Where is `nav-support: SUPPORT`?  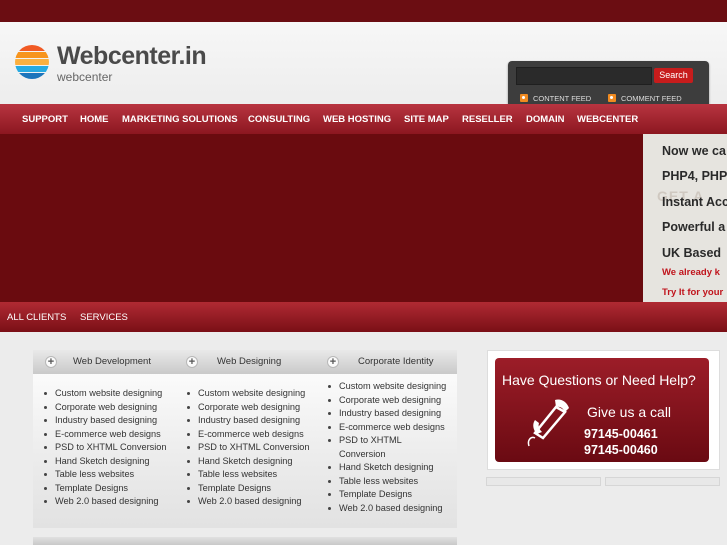 nav-support: SUPPORT is located at coordinates (45, 119).